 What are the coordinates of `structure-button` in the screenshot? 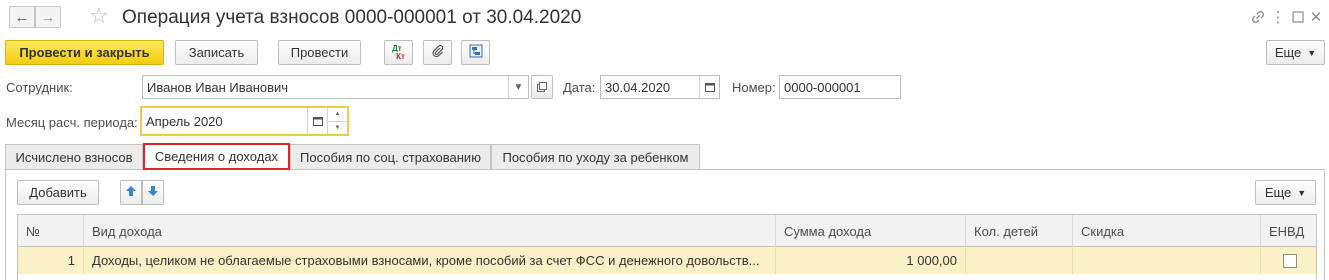 It's located at (475, 52).